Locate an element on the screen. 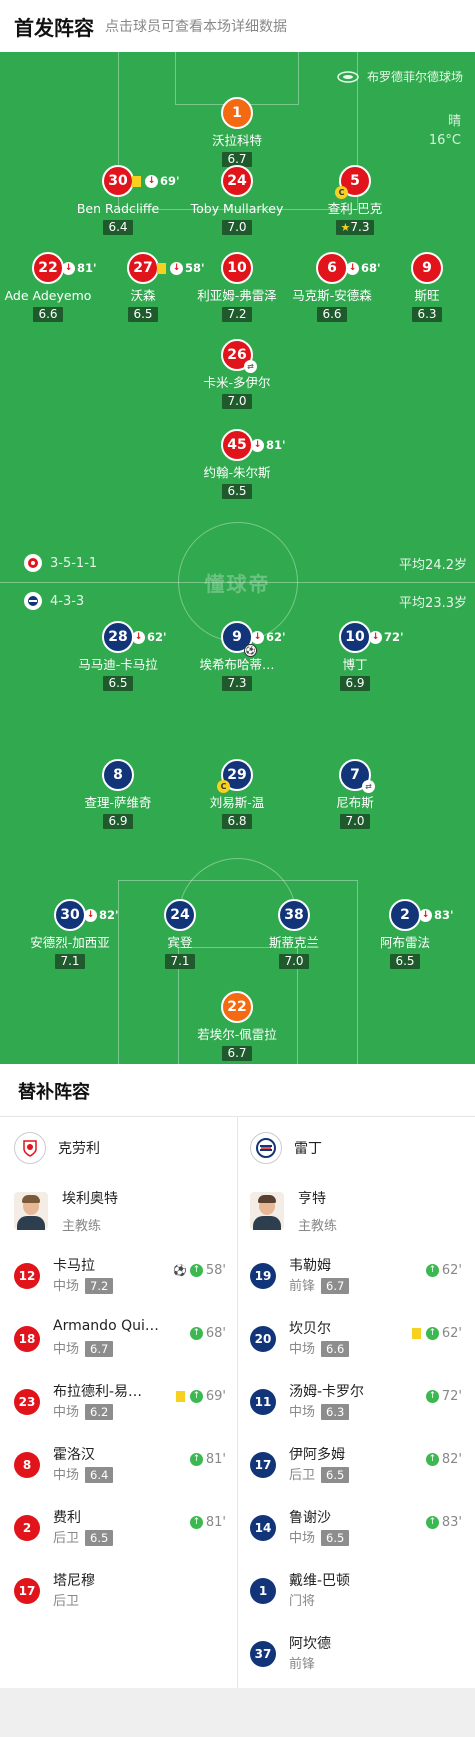 This screenshot has width=475, height=1737. away-substitute-row: 19 韦勒姆 前锋 6.7 ↑ 62' is located at coordinates (356, 1280).